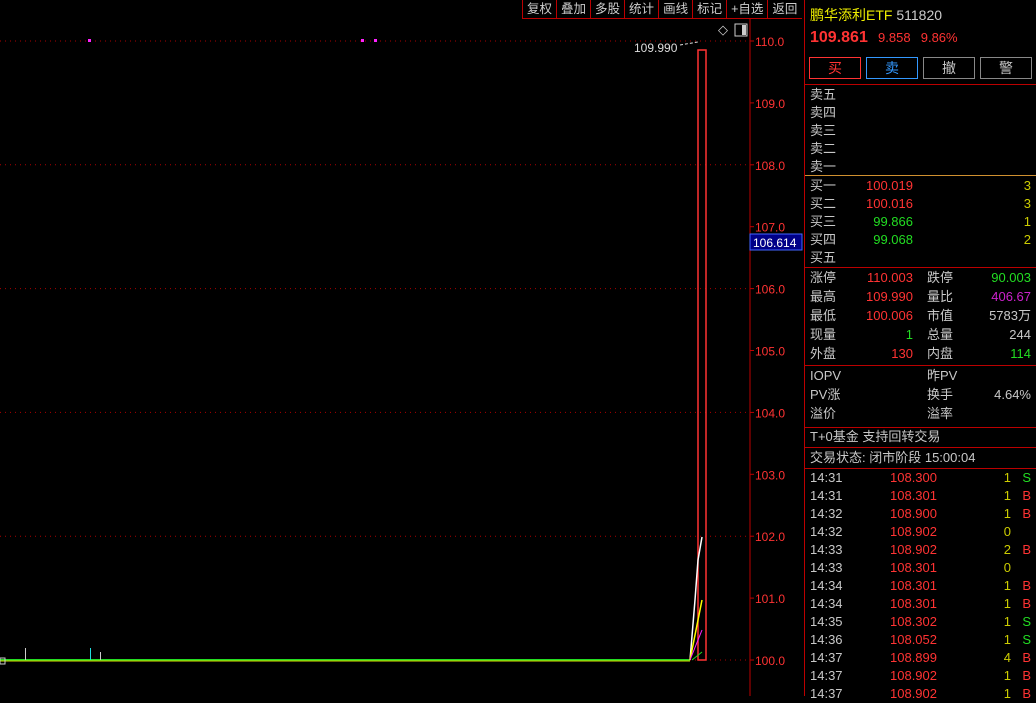 This screenshot has height=703, width=1036. What do you see at coordinates (823, 257) in the screenshot?
I see `bid-label: 买五` at bounding box center [823, 257].